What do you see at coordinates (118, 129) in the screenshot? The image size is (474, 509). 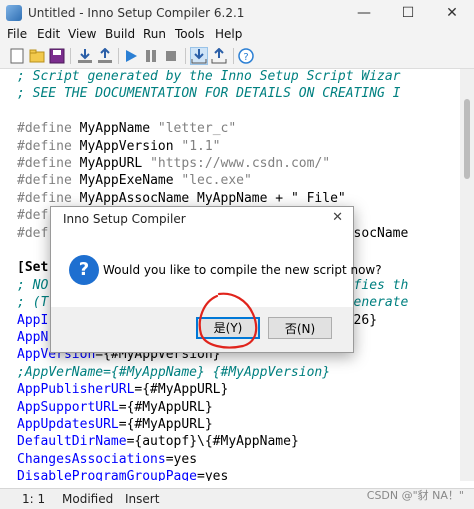 I see `code-token: MyAppName` at bounding box center [118, 129].